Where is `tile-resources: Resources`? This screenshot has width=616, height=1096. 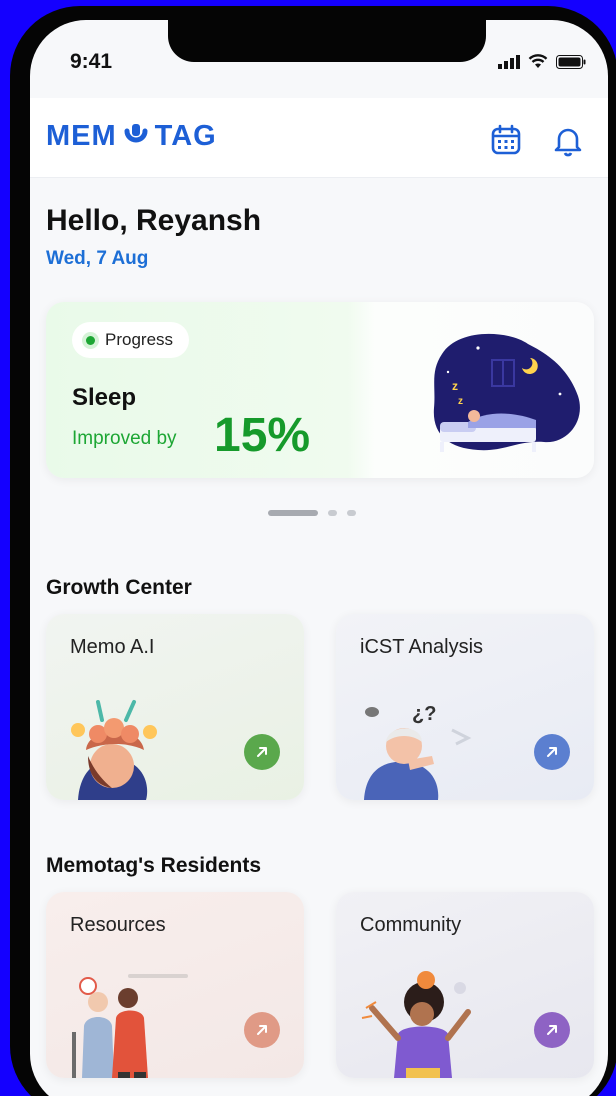
tile-resources: Resources is located at coordinates (175, 985).